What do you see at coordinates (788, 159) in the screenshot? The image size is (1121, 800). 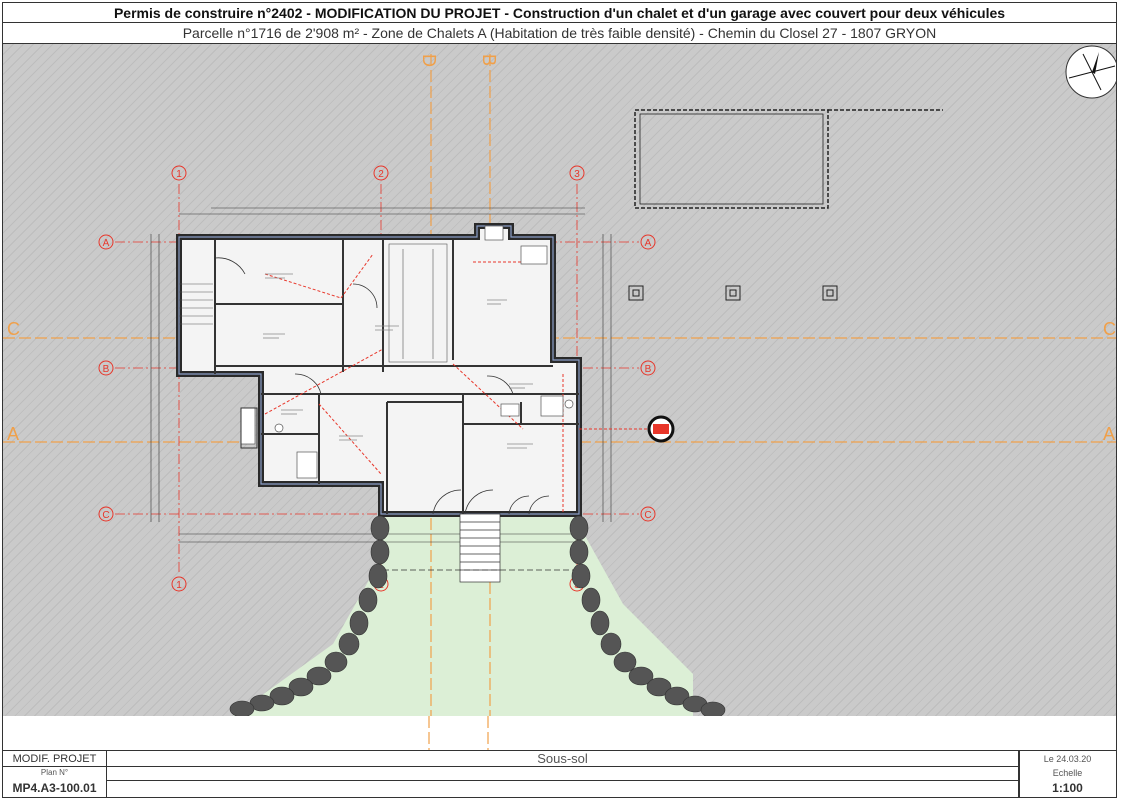 I see `garage-outline` at bounding box center [788, 159].